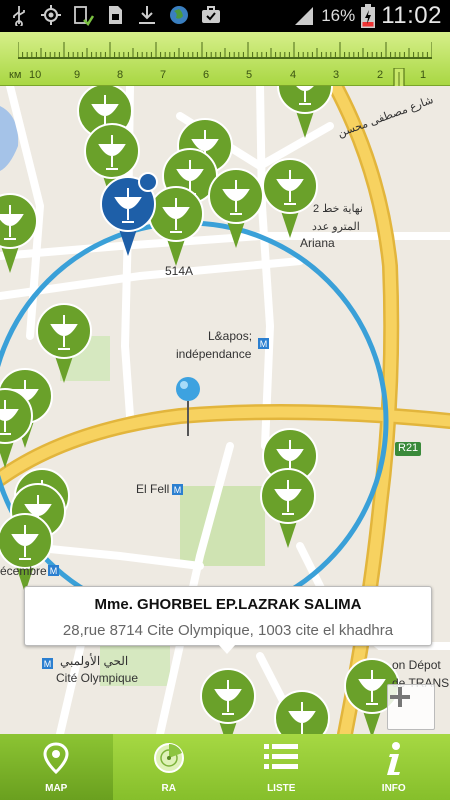 The height and width of the screenshot is (800, 450). What do you see at coordinates (317, 243) in the screenshot?
I see `map-place-label: Ariana` at bounding box center [317, 243].